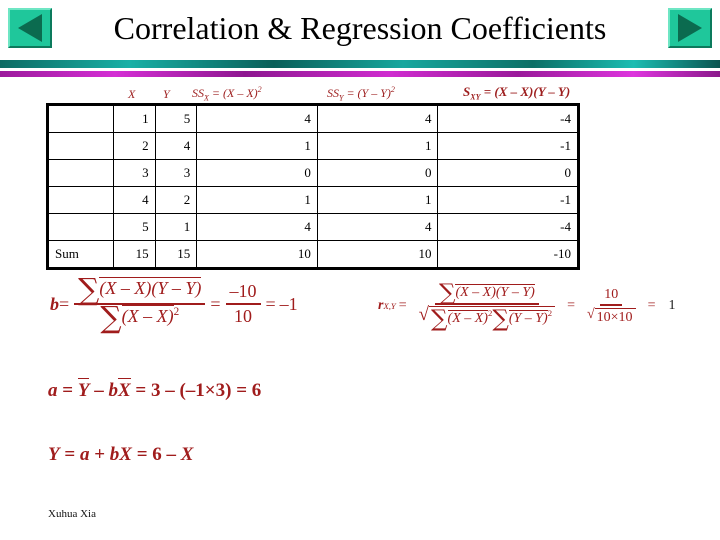 This screenshot has width=720, height=540. Describe the element at coordinates (227, 93) in the screenshot. I see `header-ssx: SSX = (X – X)2` at that location.